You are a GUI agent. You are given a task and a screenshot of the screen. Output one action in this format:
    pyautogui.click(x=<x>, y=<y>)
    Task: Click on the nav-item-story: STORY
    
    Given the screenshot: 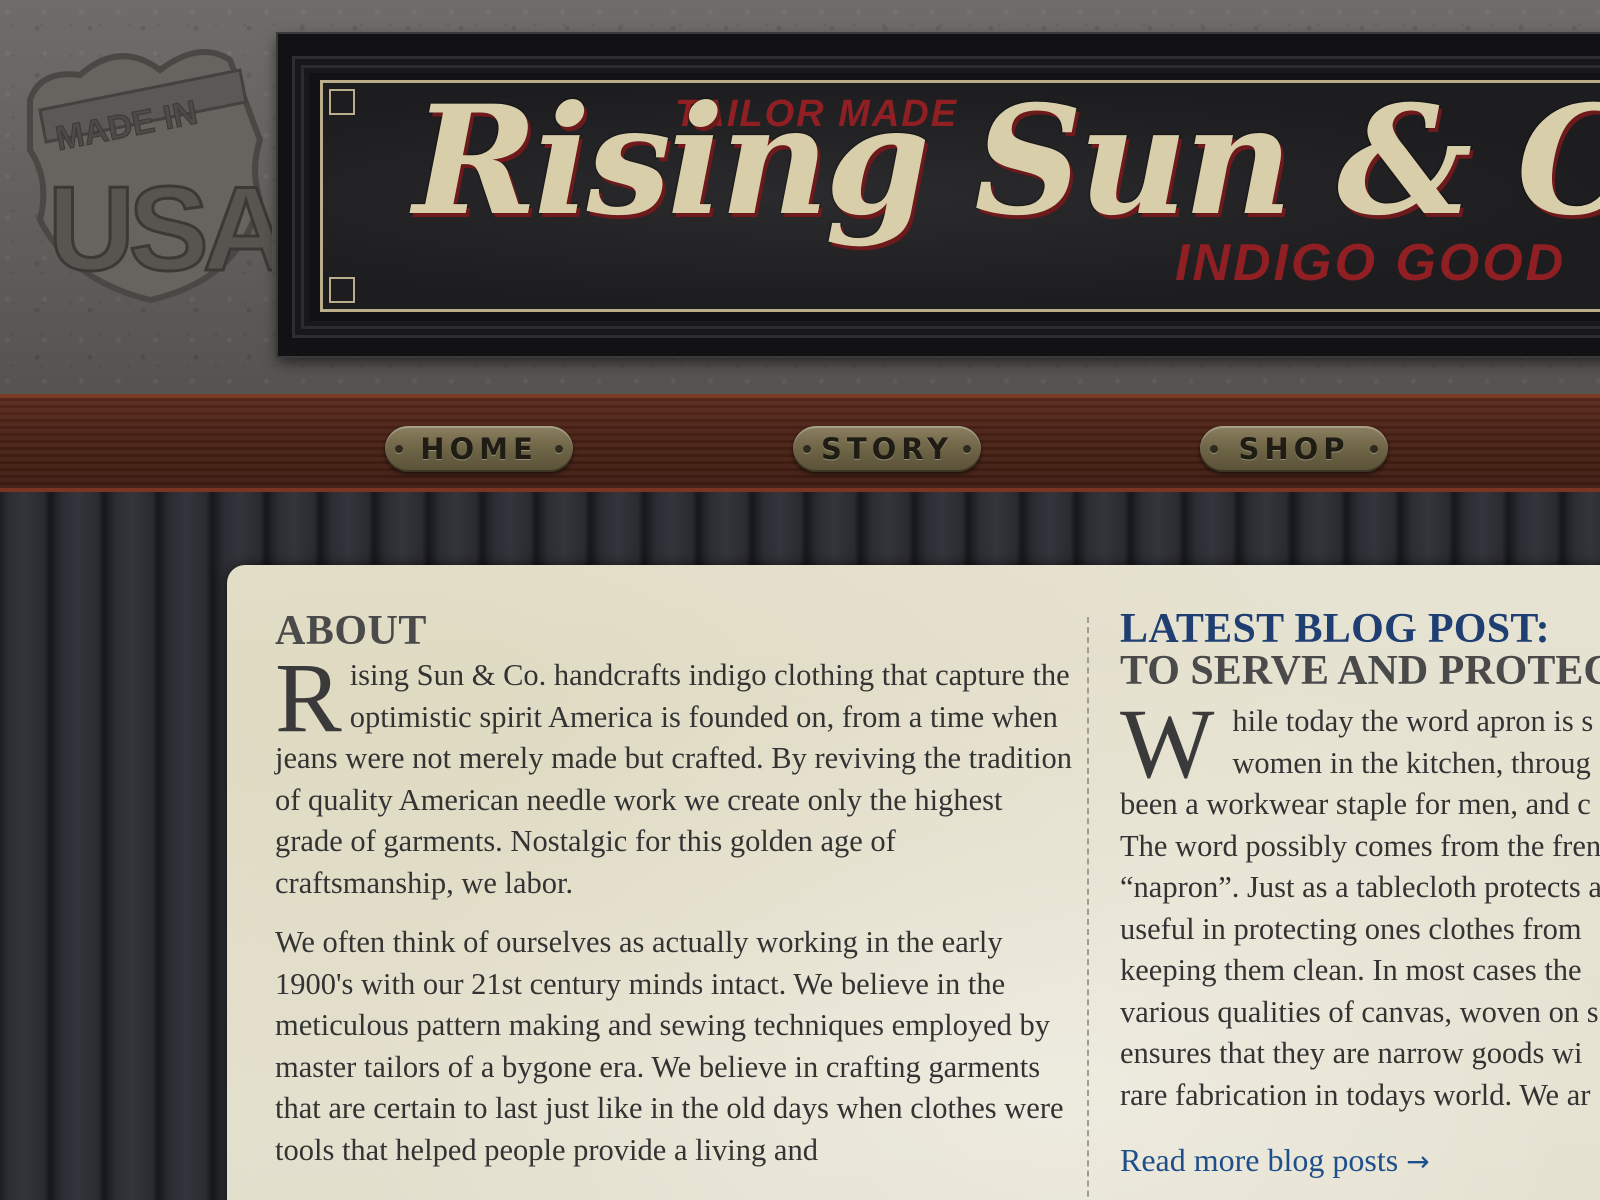 What is the action you would take?
    pyautogui.click(x=887, y=449)
    